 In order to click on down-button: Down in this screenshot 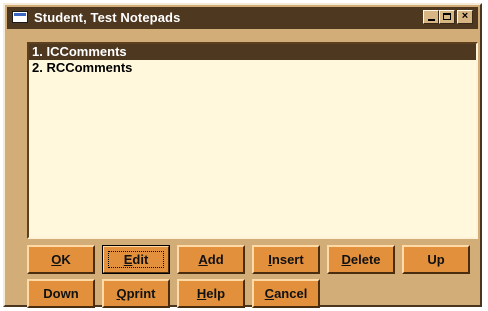, I will do `click(61, 293)`.